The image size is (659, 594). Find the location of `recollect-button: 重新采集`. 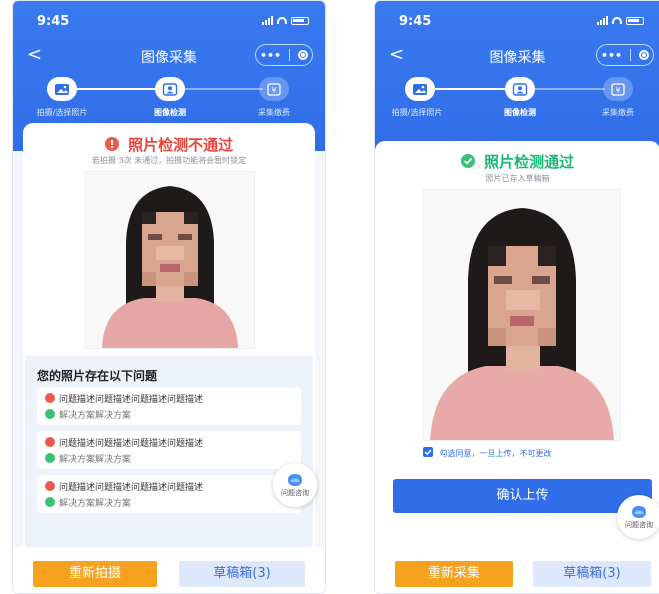

recollect-button: 重新采集 is located at coordinates (454, 574).